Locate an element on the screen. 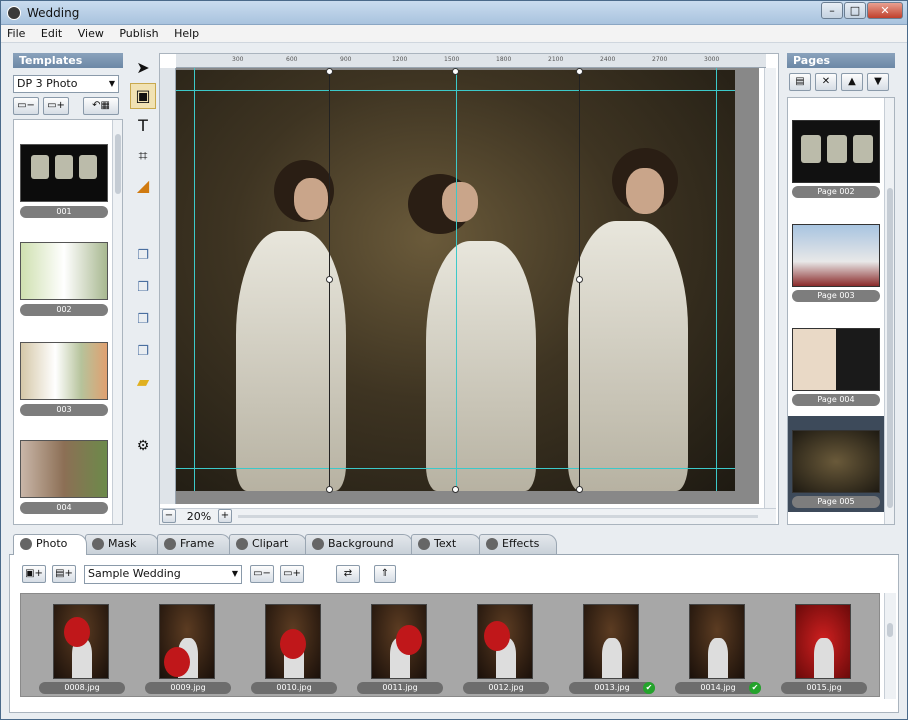 The width and height of the screenshot is (908, 720). title-bar: Wedding – □ ✕ is located at coordinates (454, 13).